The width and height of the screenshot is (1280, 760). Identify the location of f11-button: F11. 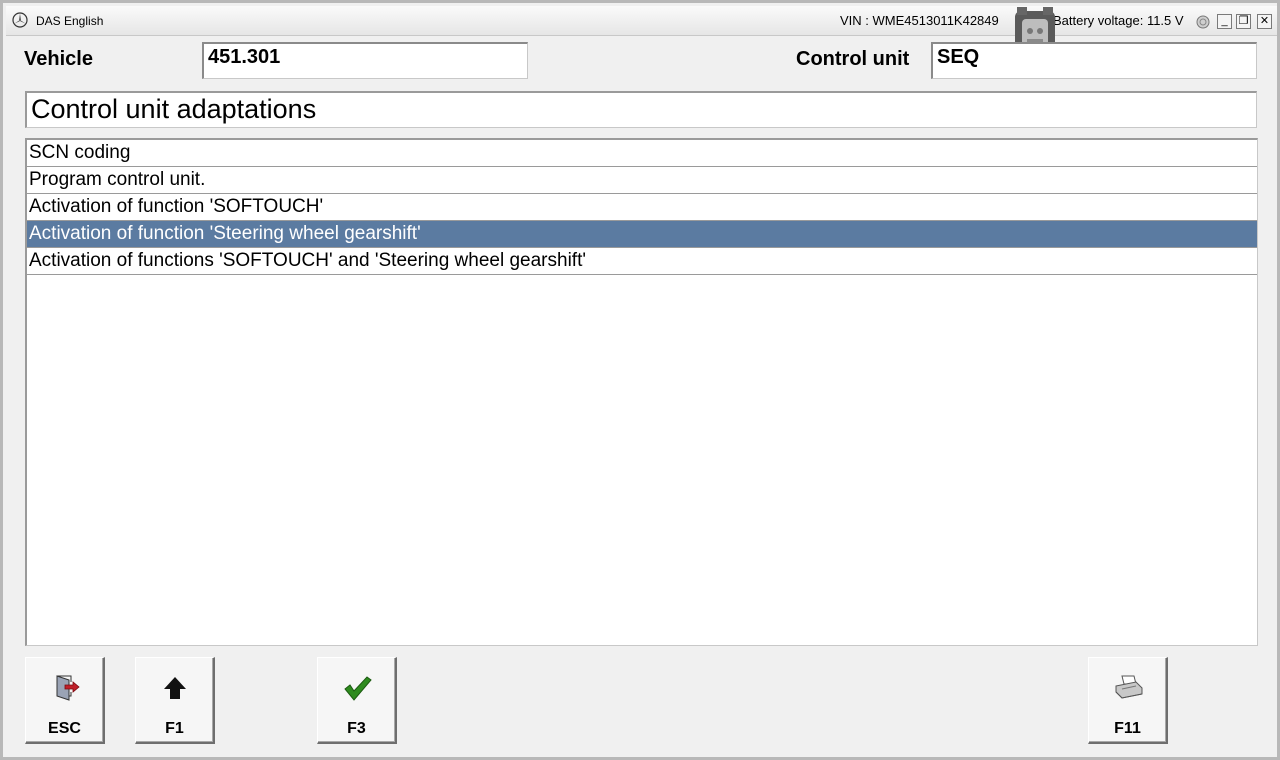
(1128, 700).